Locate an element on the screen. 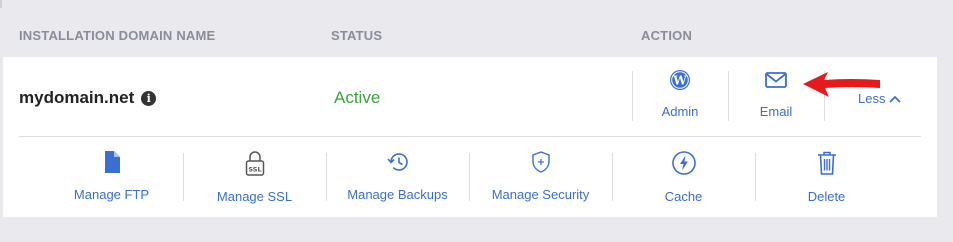  annotation-arrow-icon is located at coordinates (841, 84).